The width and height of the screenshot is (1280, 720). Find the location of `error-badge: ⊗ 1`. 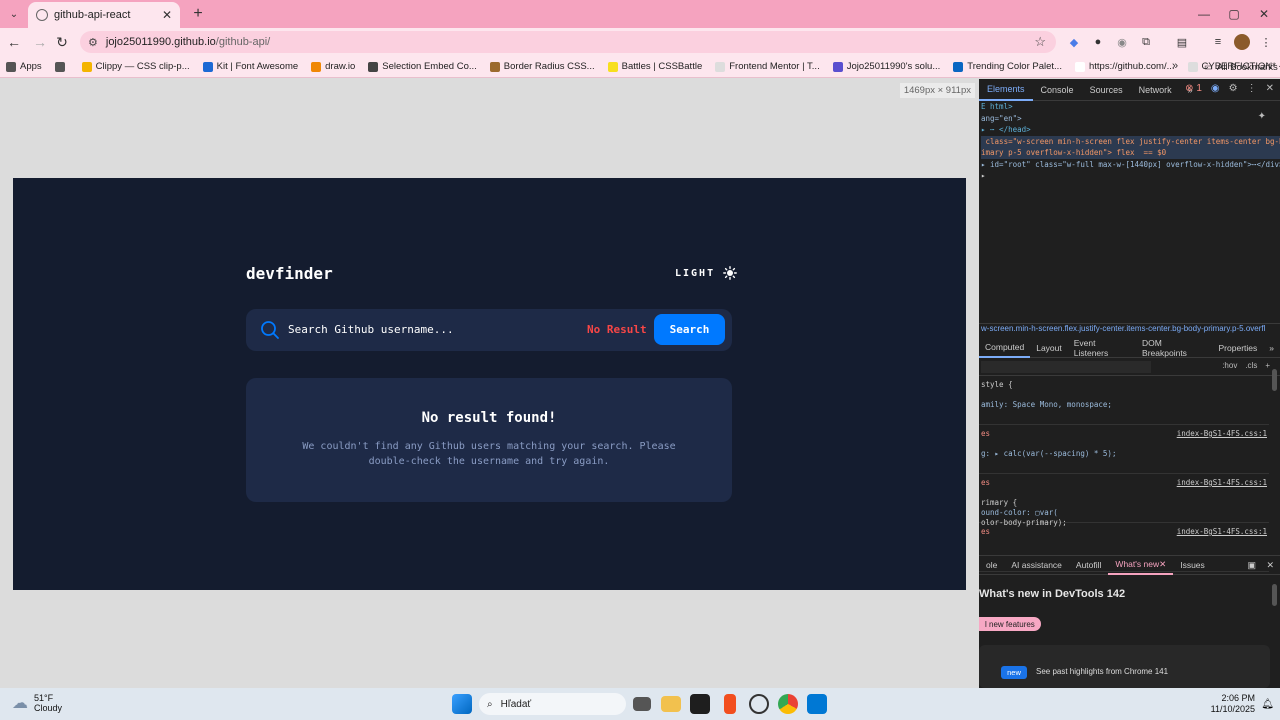

error-badge: ⊗ 1 is located at coordinates (1193, 88).